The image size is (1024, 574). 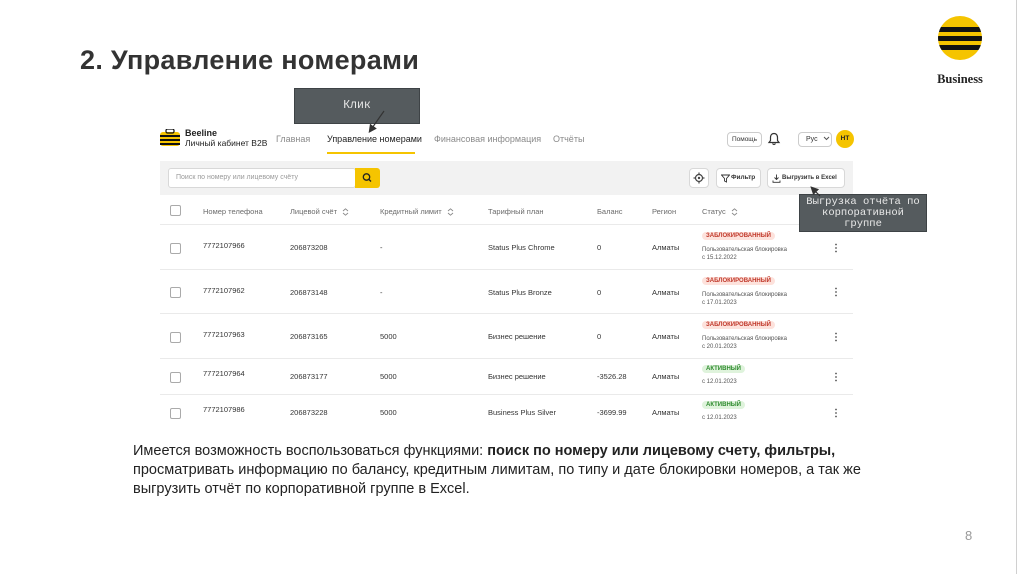 I want to click on tariff-plan: Бизнес решение, so click(x=517, y=336).